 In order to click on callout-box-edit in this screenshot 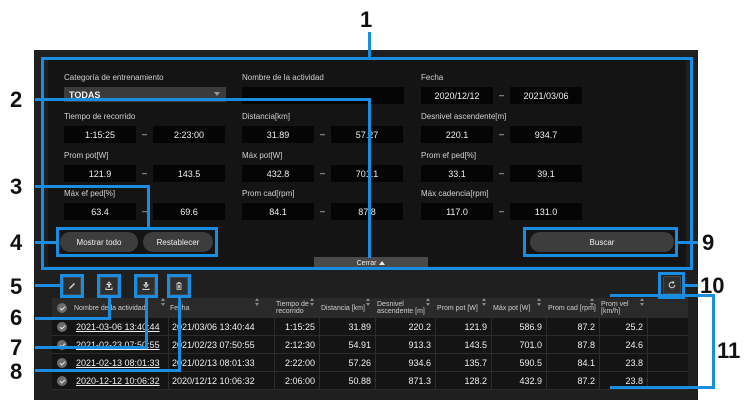, I will do `click(72, 286)`.